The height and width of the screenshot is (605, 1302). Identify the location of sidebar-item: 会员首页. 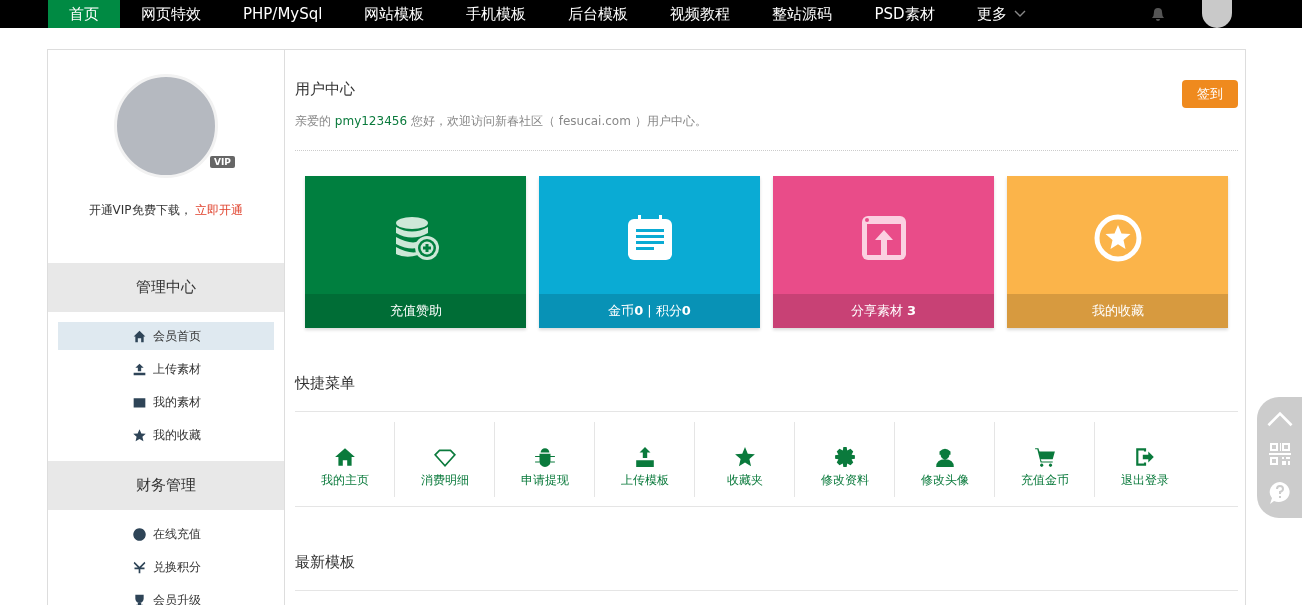
(166, 336).